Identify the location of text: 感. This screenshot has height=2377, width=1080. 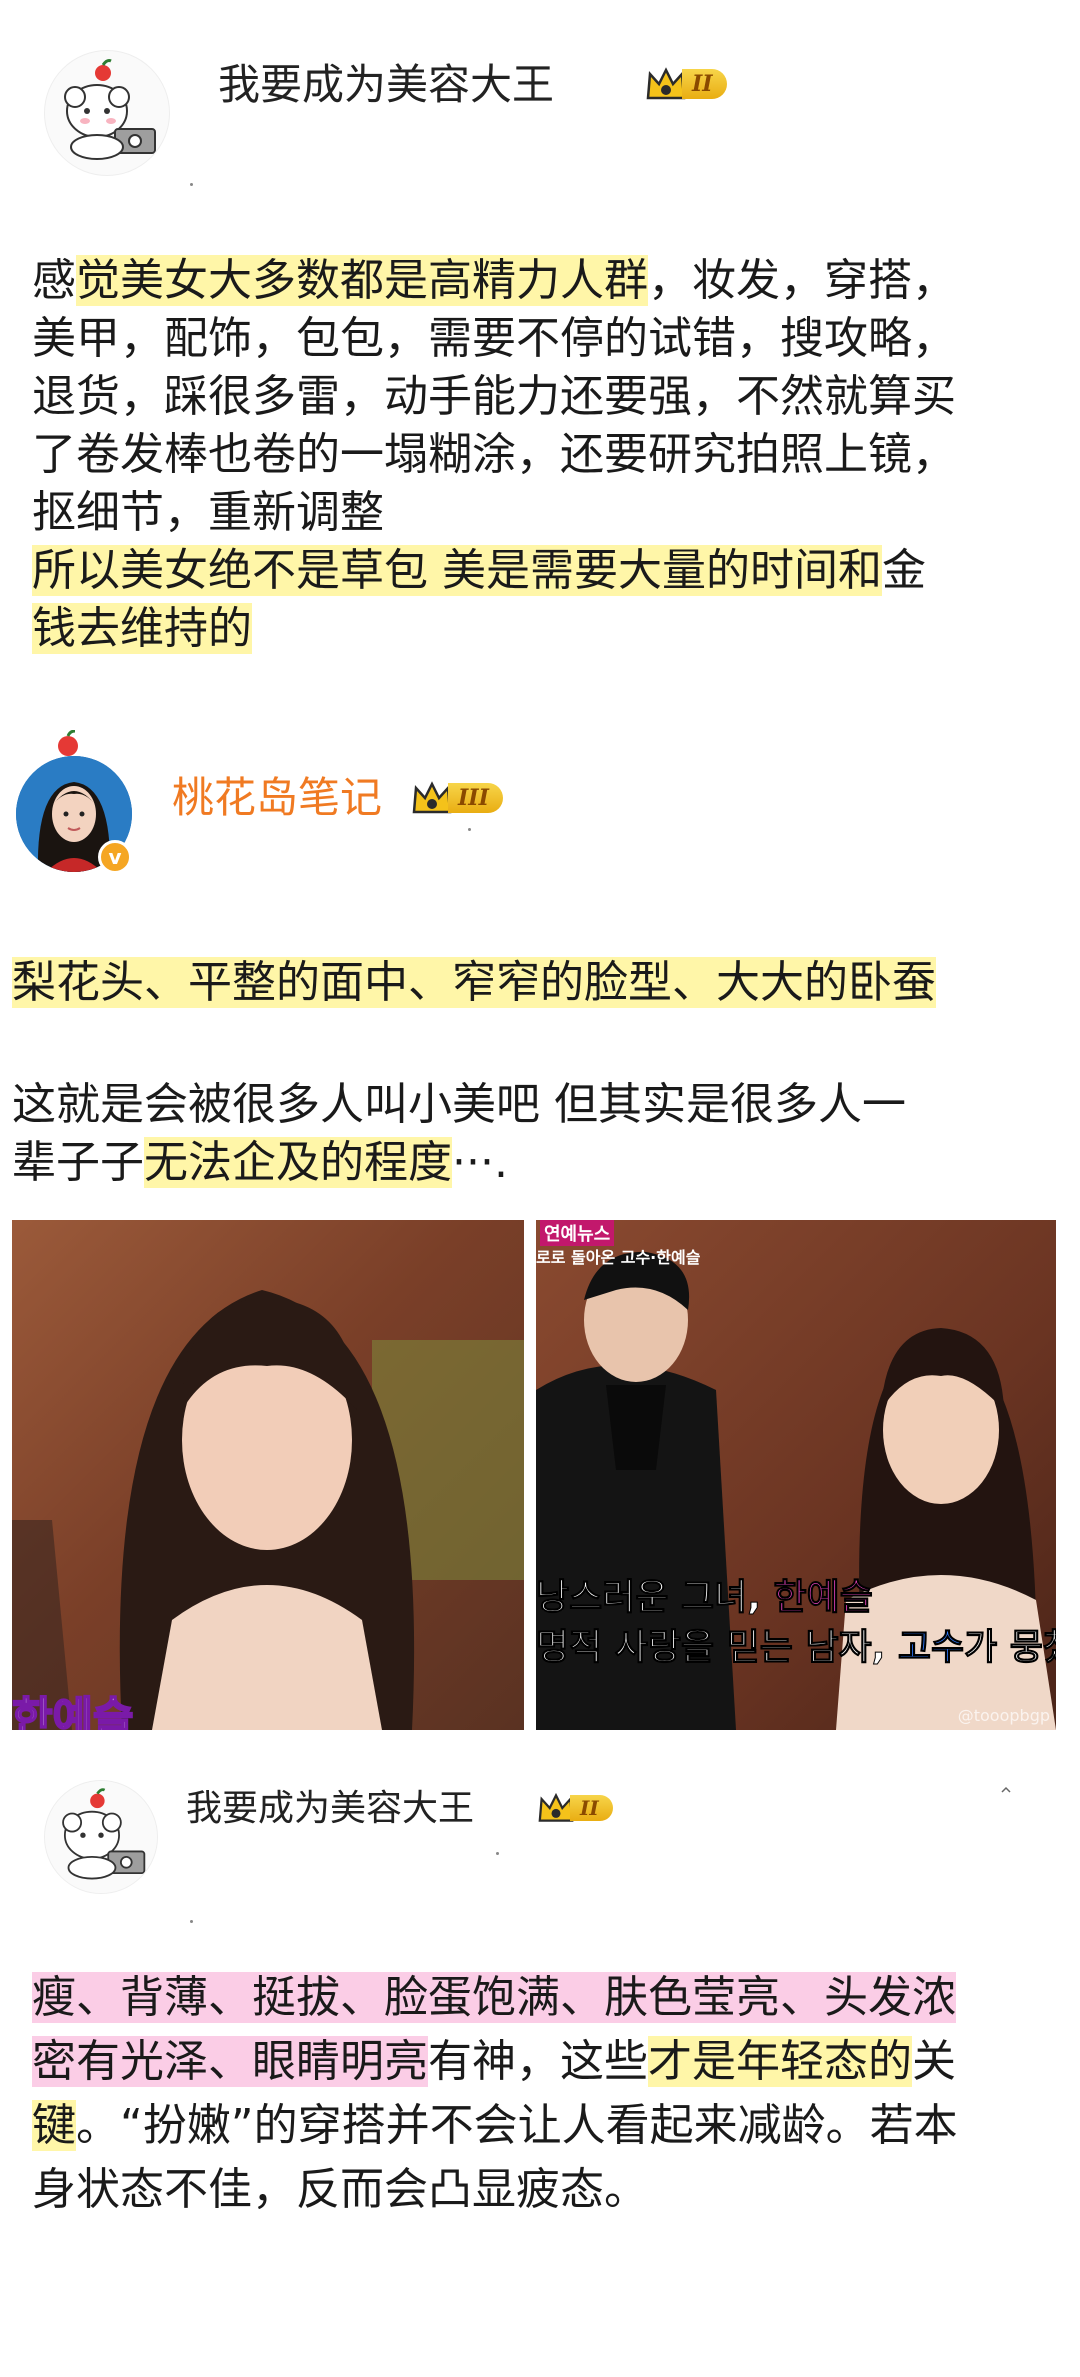
(54, 280).